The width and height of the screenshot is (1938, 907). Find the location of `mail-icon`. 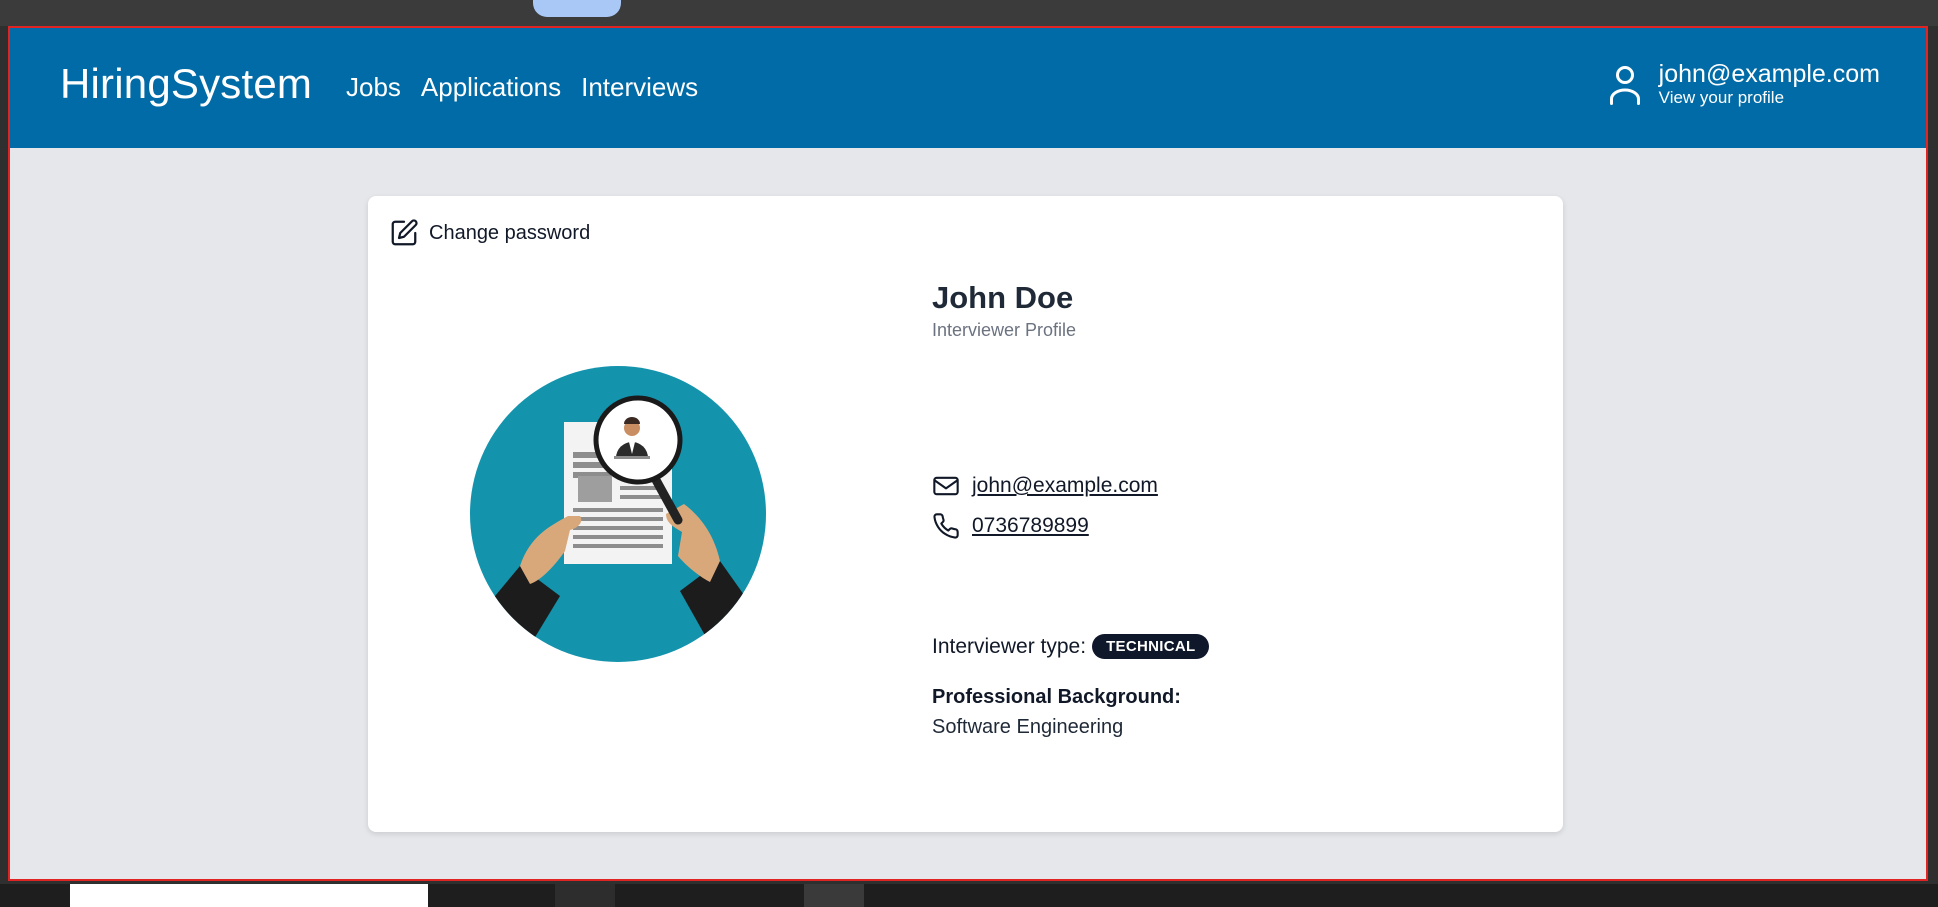

mail-icon is located at coordinates (946, 486).